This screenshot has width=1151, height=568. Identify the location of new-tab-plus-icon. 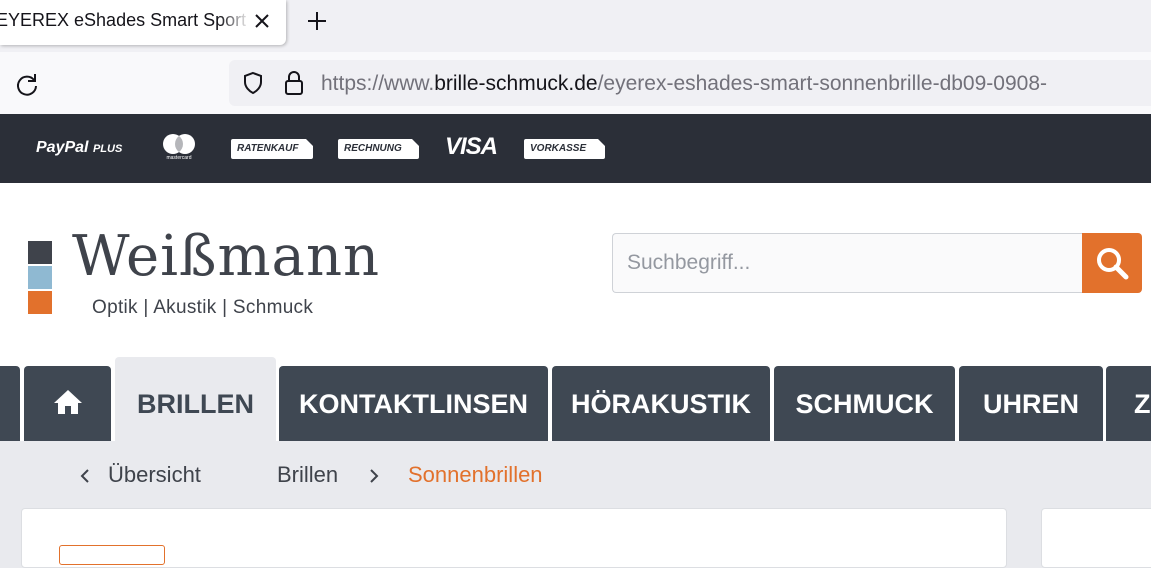
(317, 21).